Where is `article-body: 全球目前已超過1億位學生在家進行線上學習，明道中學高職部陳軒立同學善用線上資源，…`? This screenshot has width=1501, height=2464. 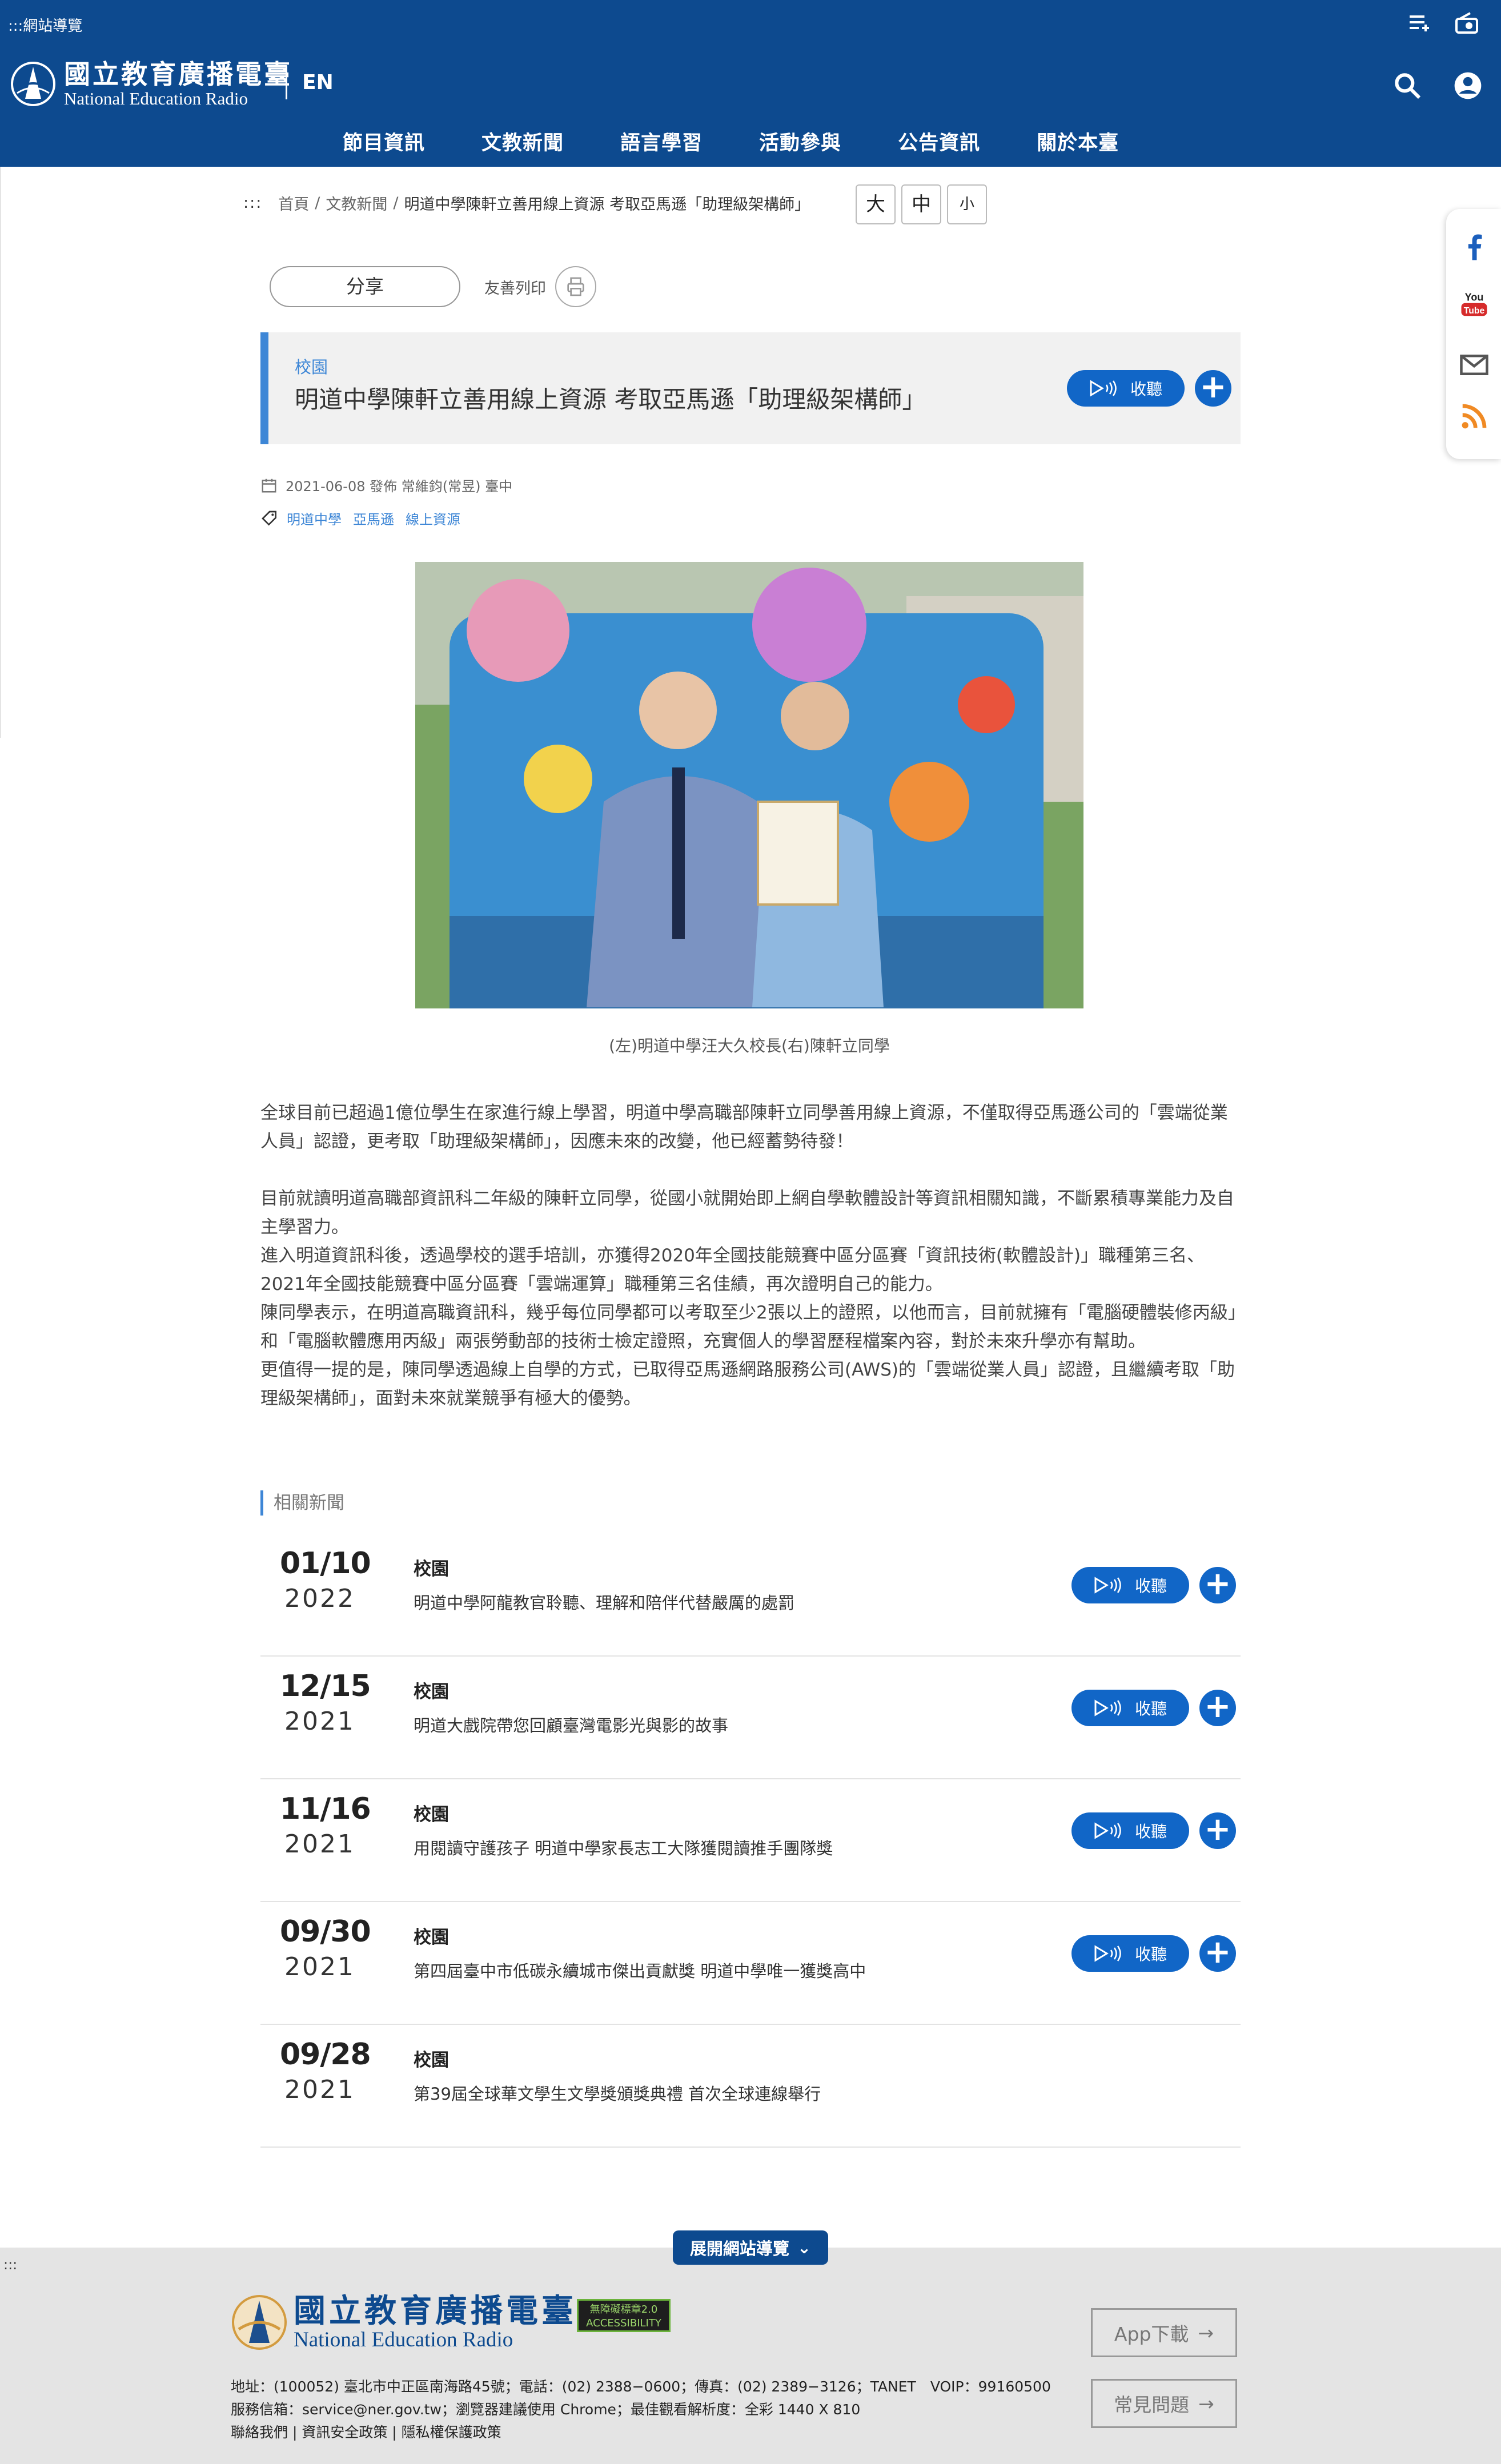 article-body: 全球目前已超過1億位學生在家進行線上學習，明道中學高職部陳軒立同學善用線上資源，… is located at coordinates (750, 1256).